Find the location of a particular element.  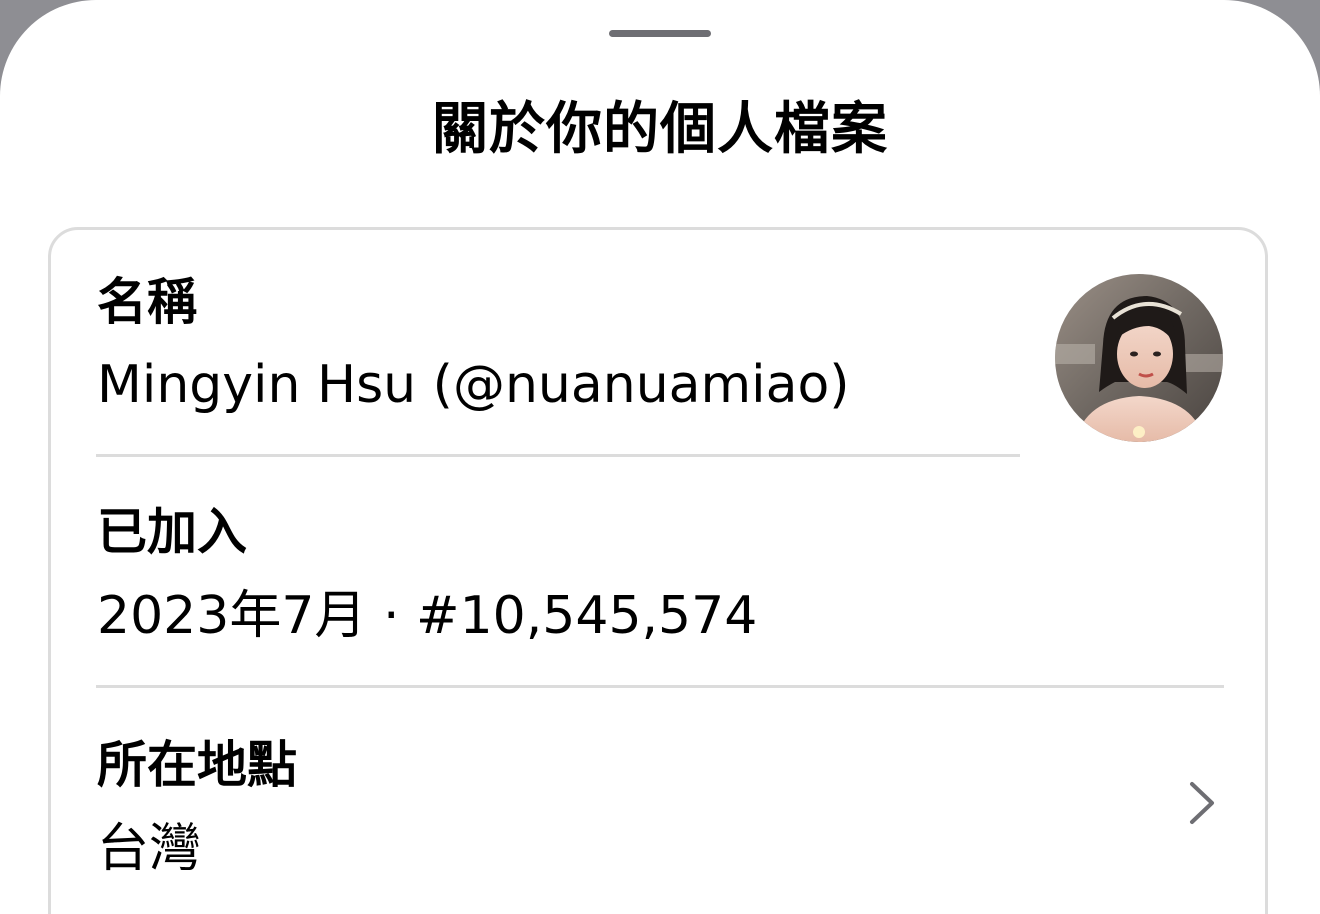

divider-name is located at coordinates (558, 455).